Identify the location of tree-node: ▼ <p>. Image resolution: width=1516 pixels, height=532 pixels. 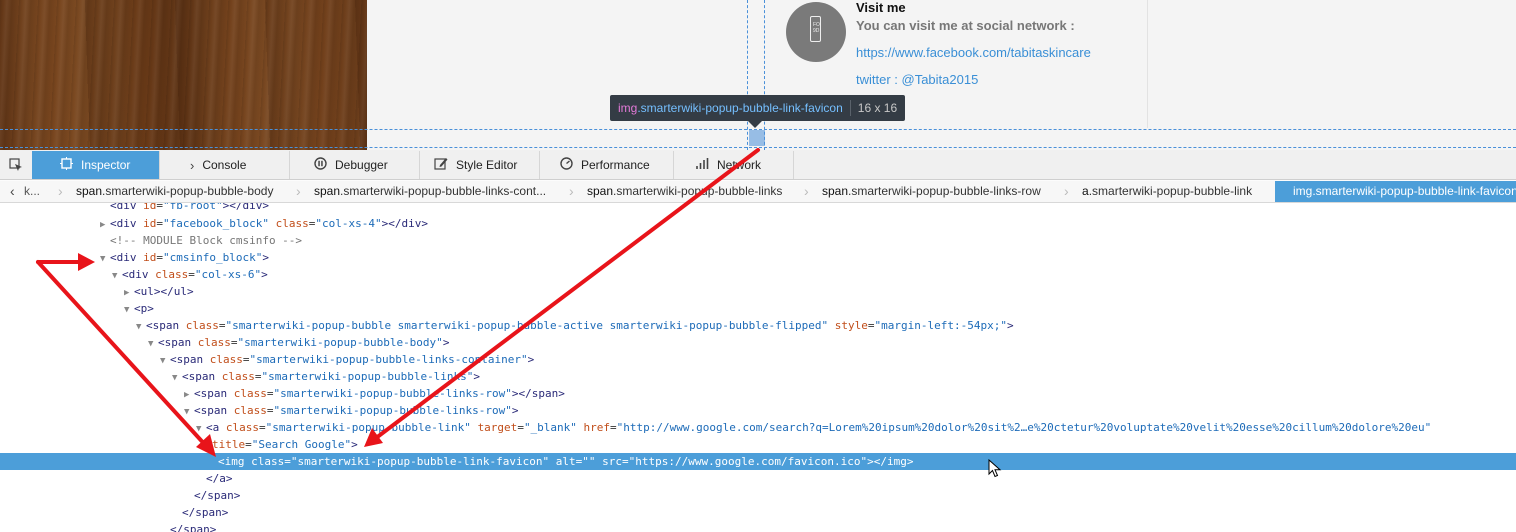
(758, 308).